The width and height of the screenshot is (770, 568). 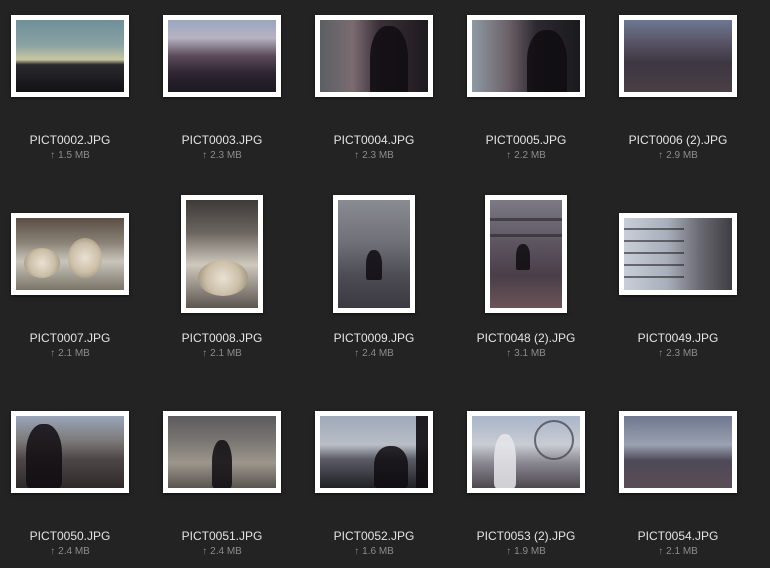 I want to click on file-name: PICT0004.JPG, so click(x=374, y=140).